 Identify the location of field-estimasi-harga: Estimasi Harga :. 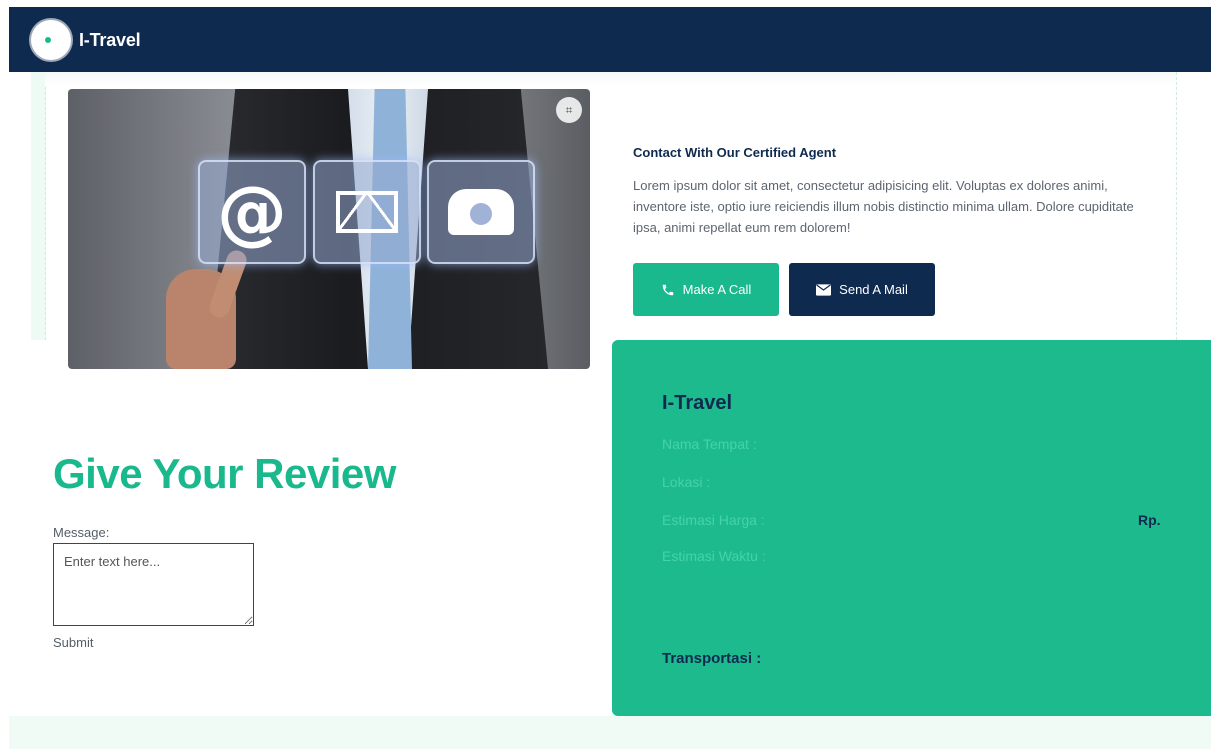
(713, 520).